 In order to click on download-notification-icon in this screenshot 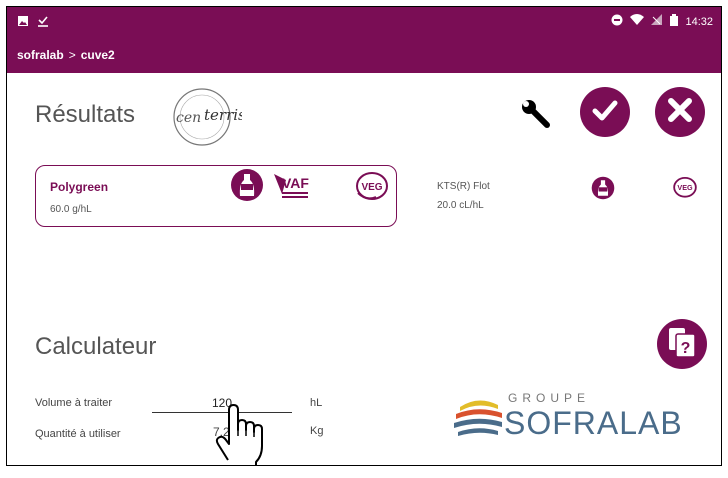, I will do `click(43, 23)`.